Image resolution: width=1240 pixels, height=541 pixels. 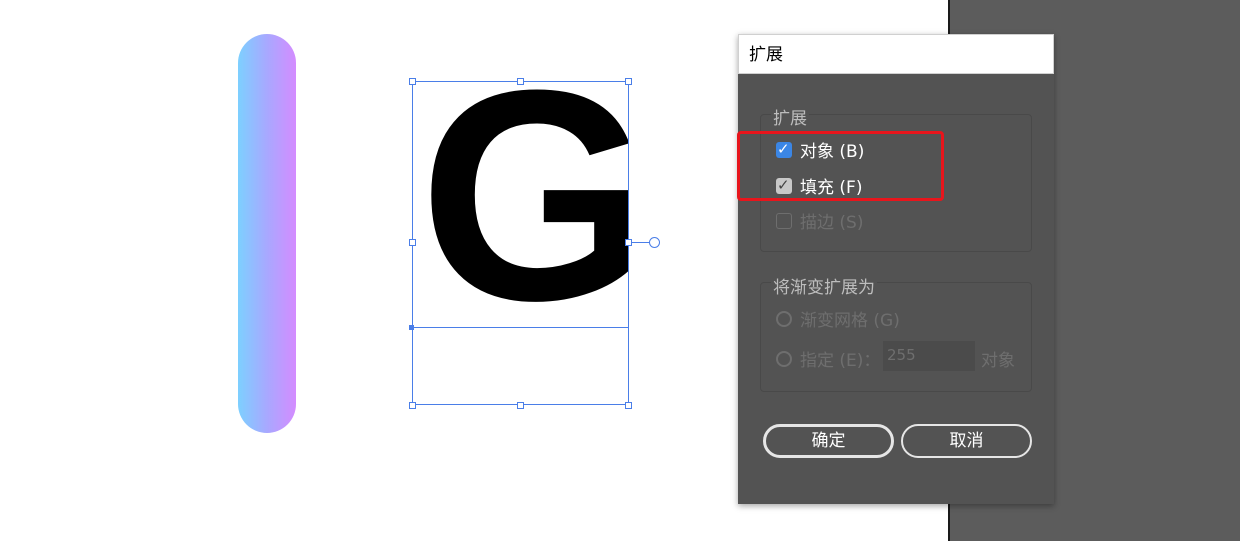 What do you see at coordinates (628, 242) in the screenshot?
I see `handle-middle-right` at bounding box center [628, 242].